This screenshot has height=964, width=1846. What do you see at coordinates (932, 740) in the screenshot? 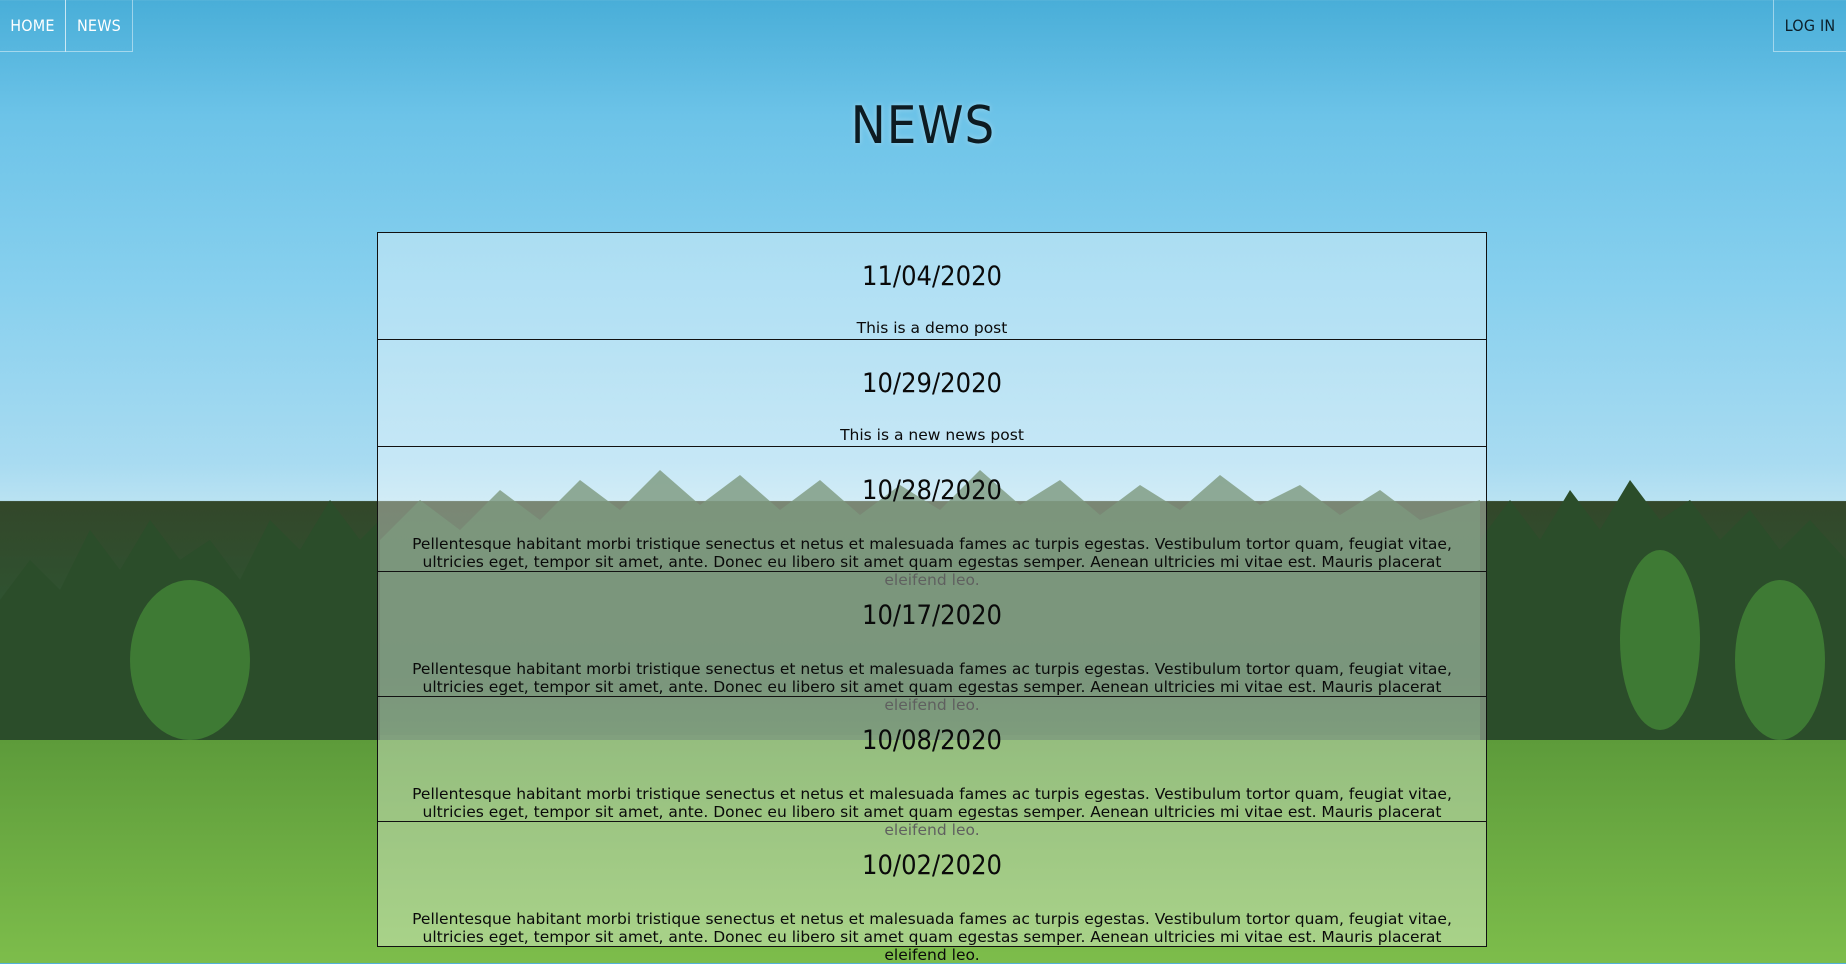
I see `post-date: 10/08/2020` at bounding box center [932, 740].